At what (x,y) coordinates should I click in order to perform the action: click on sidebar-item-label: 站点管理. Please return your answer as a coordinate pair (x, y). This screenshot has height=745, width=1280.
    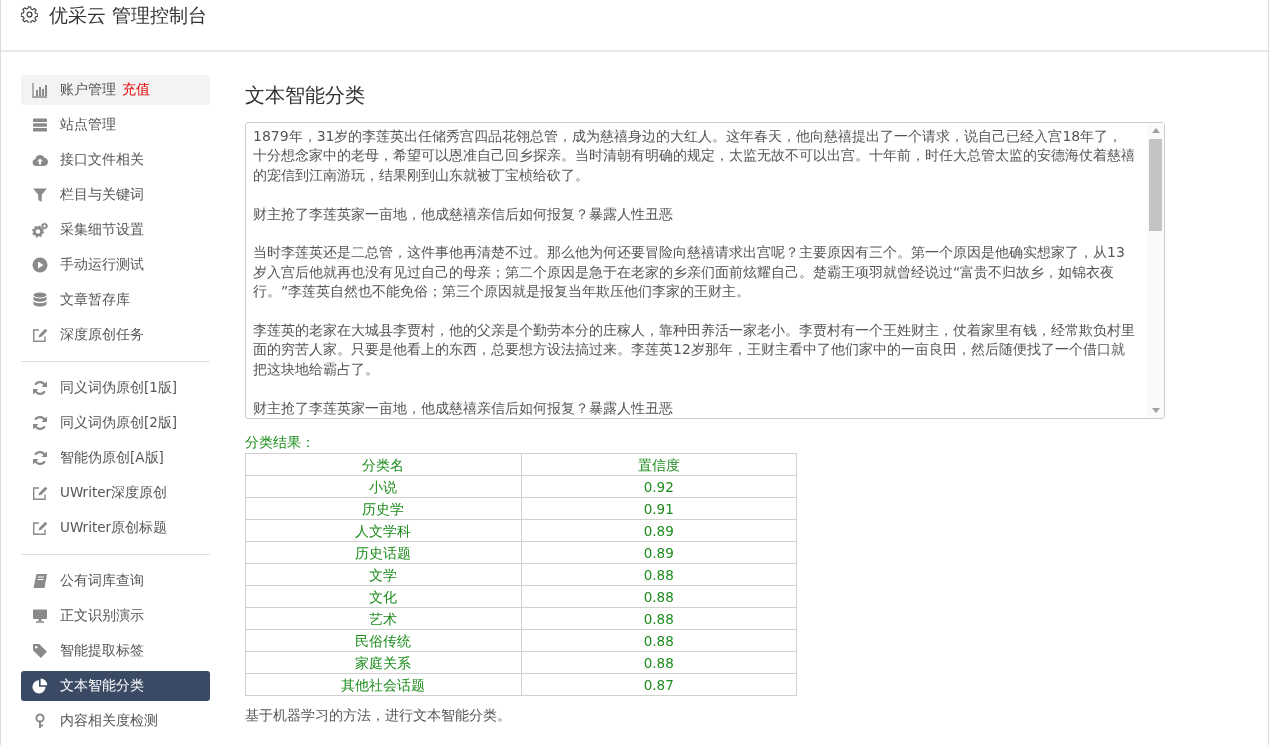
    Looking at the image, I should click on (88, 125).